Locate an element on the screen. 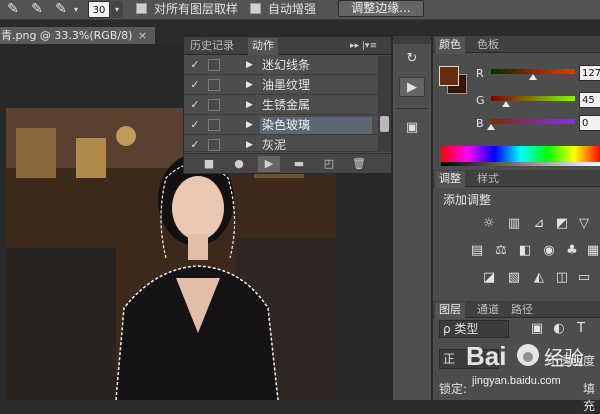 The width and height of the screenshot is (600, 414). selective-color-icon: ◫ is located at coordinates (562, 278).